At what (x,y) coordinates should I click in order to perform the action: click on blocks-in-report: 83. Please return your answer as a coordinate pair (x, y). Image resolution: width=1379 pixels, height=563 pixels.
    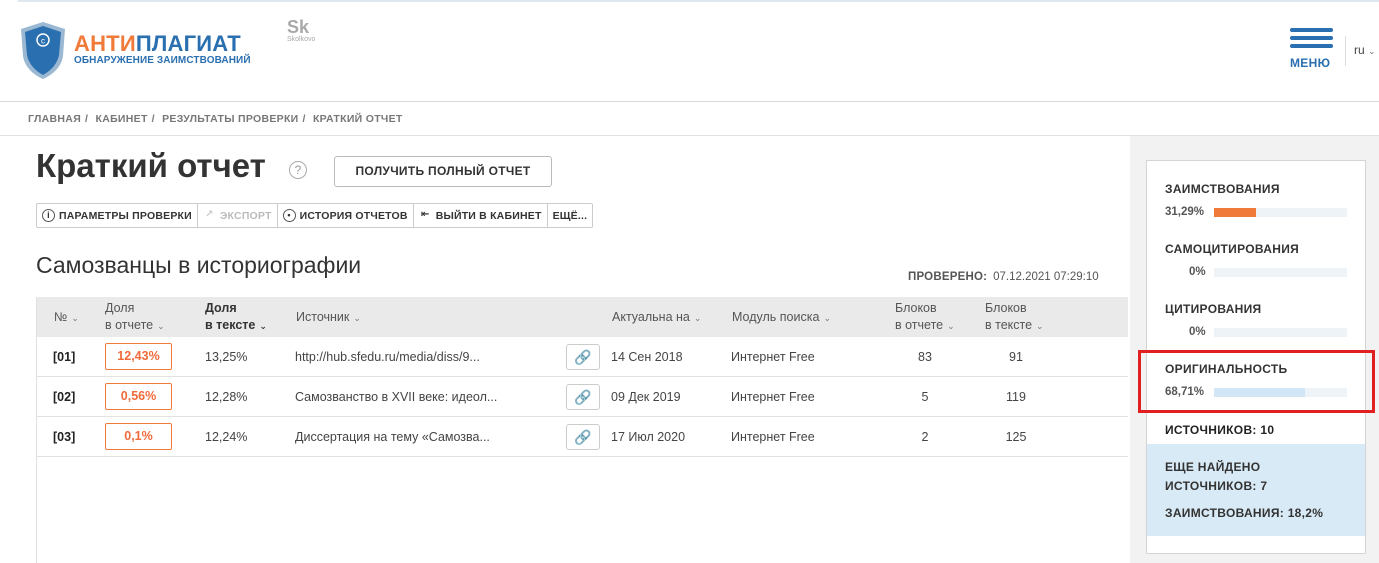
    Looking at the image, I should click on (925, 357).